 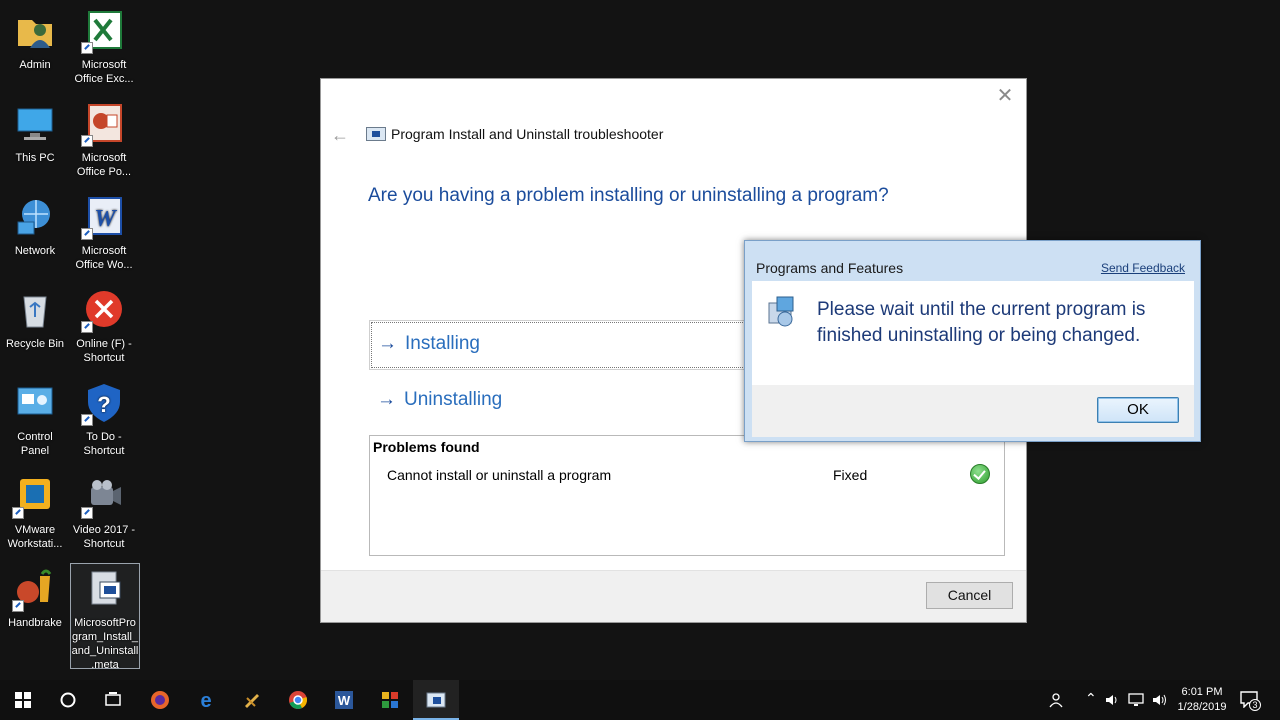 I want to click on desktop-icon-admin: Admin, so click(x=35, y=41).